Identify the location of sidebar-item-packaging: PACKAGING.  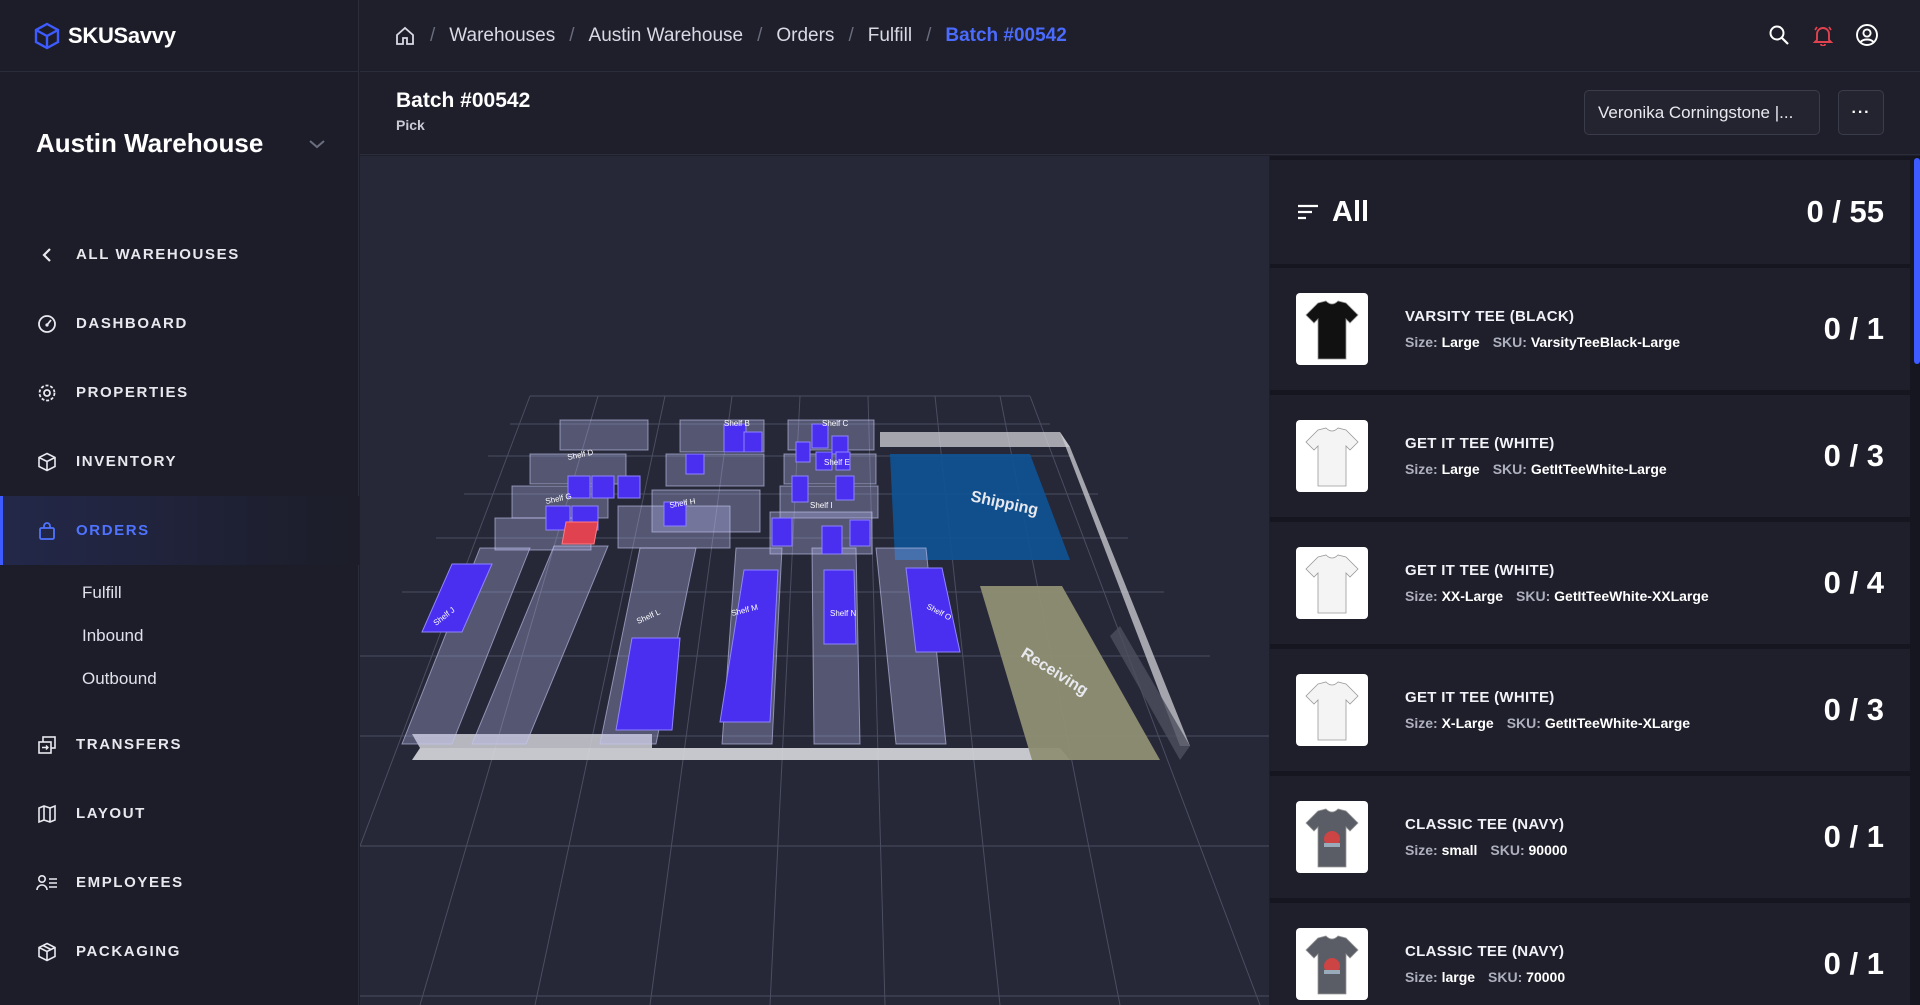
(179, 951).